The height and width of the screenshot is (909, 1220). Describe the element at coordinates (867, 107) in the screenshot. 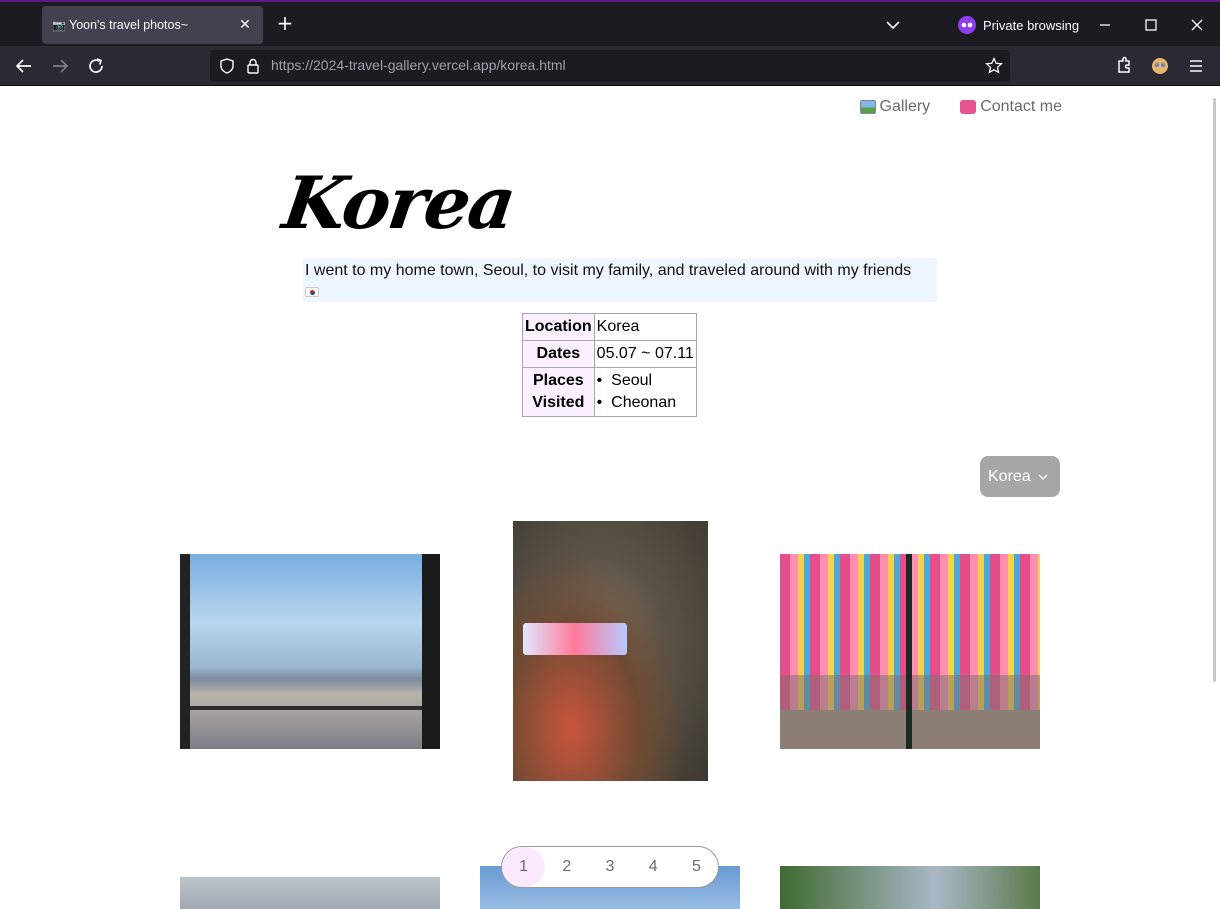

I see `picture-icon` at that location.